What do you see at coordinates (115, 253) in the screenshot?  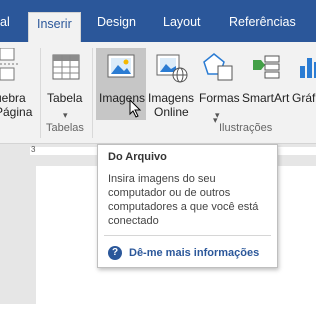 I see `help-icon: ?` at bounding box center [115, 253].